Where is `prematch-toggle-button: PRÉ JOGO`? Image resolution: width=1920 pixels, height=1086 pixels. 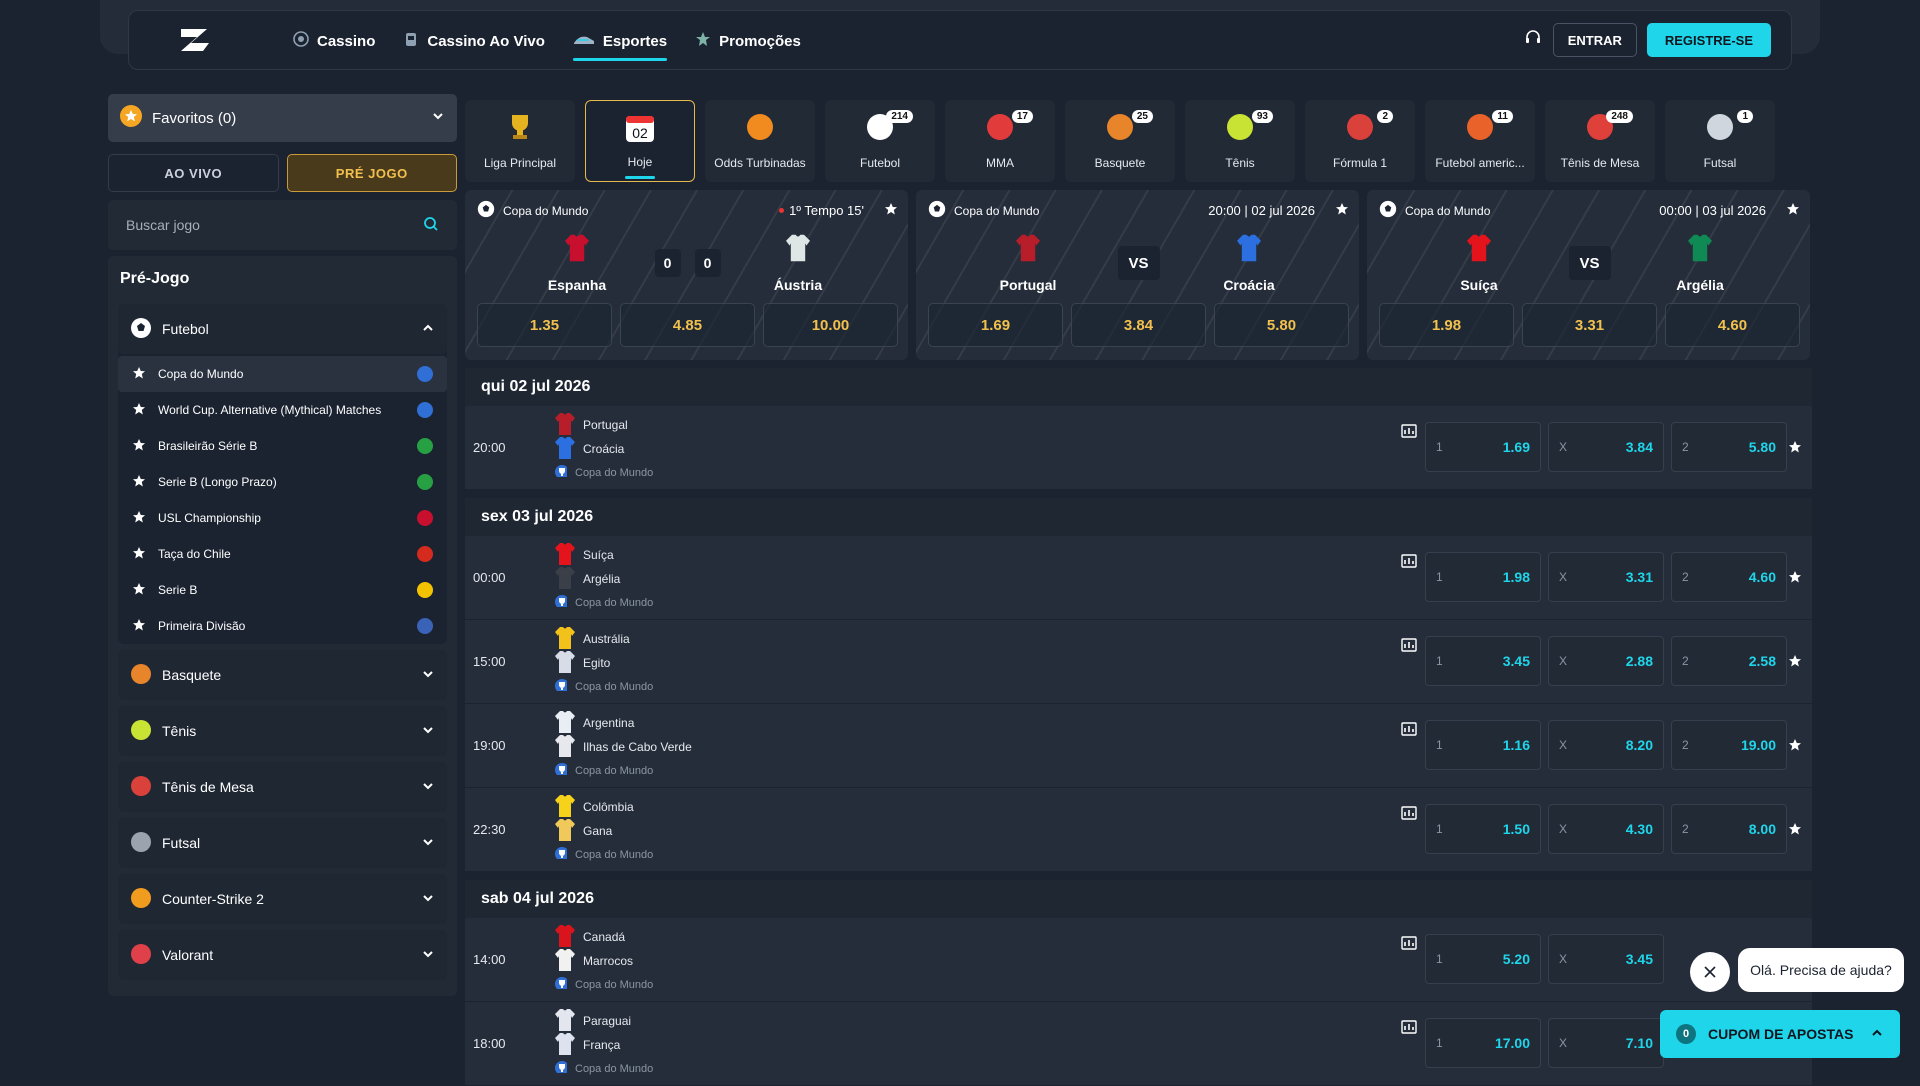 prematch-toggle-button: PRÉ JOGO is located at coordinates (371, 173).